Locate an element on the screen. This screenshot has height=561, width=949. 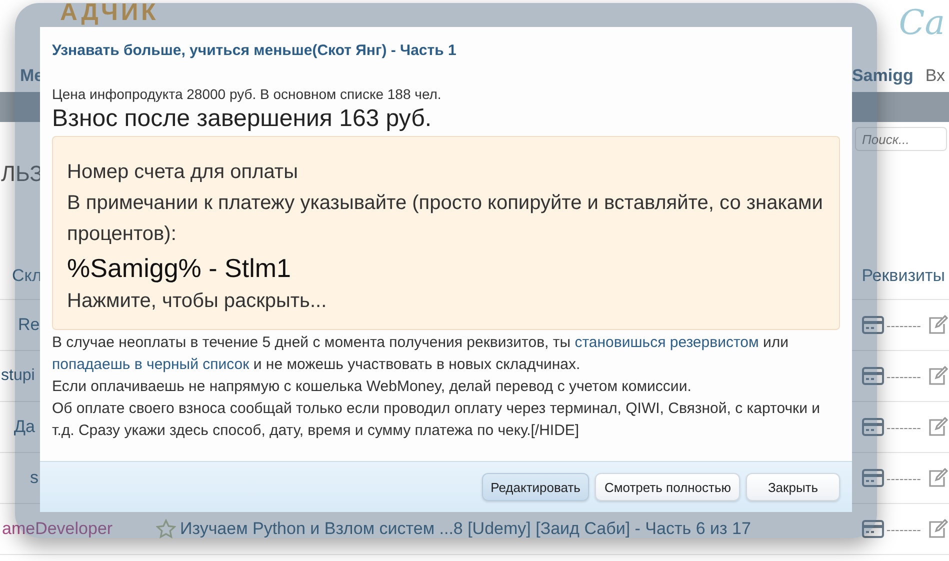
notice-text: В примечании к платежу указывайте (просто копируйте и вставляйте, со знаками процентов): is located at coordinates (445, 219).